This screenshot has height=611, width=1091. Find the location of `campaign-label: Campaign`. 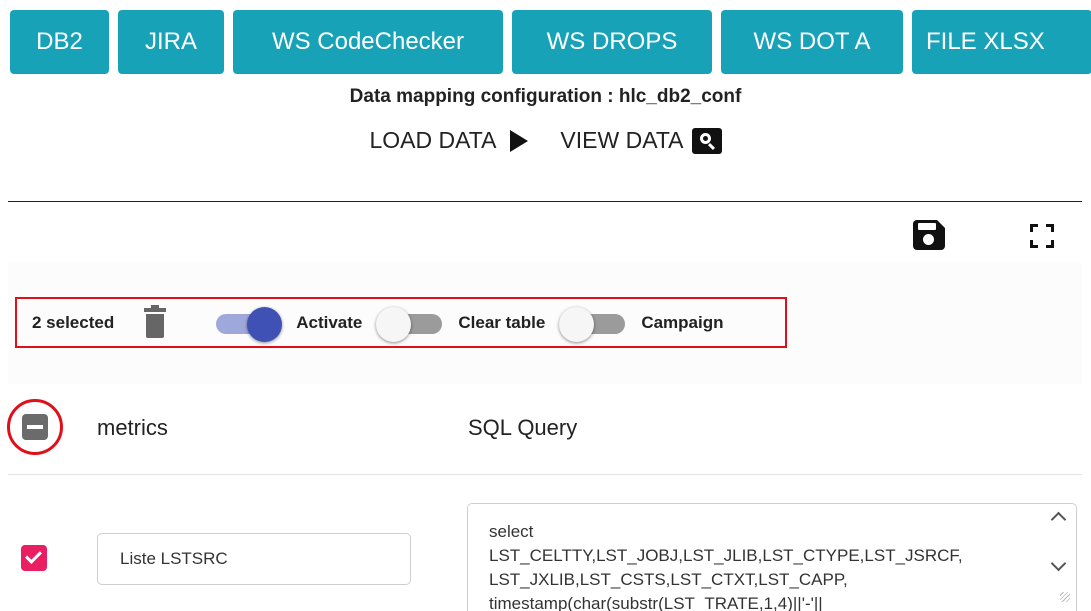

campaign-label: Campaign is located at coordinates (682, 322).